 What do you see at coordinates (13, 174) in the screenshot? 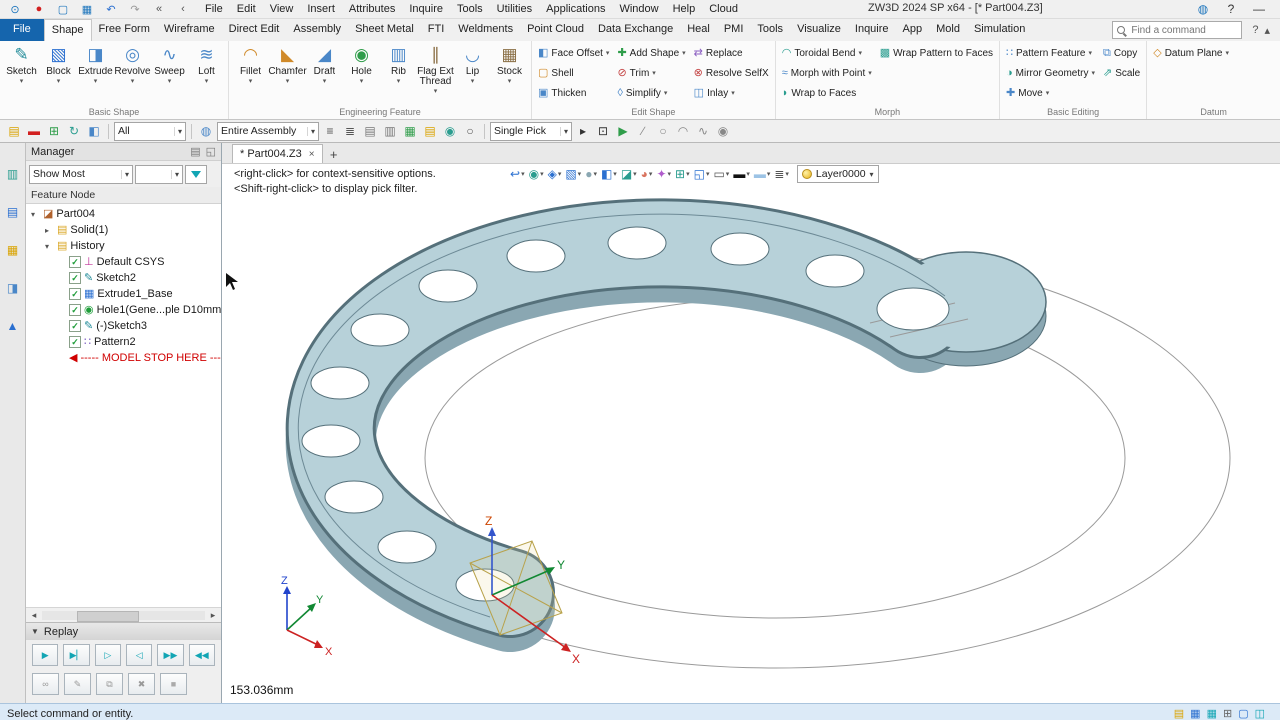
I see `manager-panel-icon: ▥` at bounding box center [13, 174].